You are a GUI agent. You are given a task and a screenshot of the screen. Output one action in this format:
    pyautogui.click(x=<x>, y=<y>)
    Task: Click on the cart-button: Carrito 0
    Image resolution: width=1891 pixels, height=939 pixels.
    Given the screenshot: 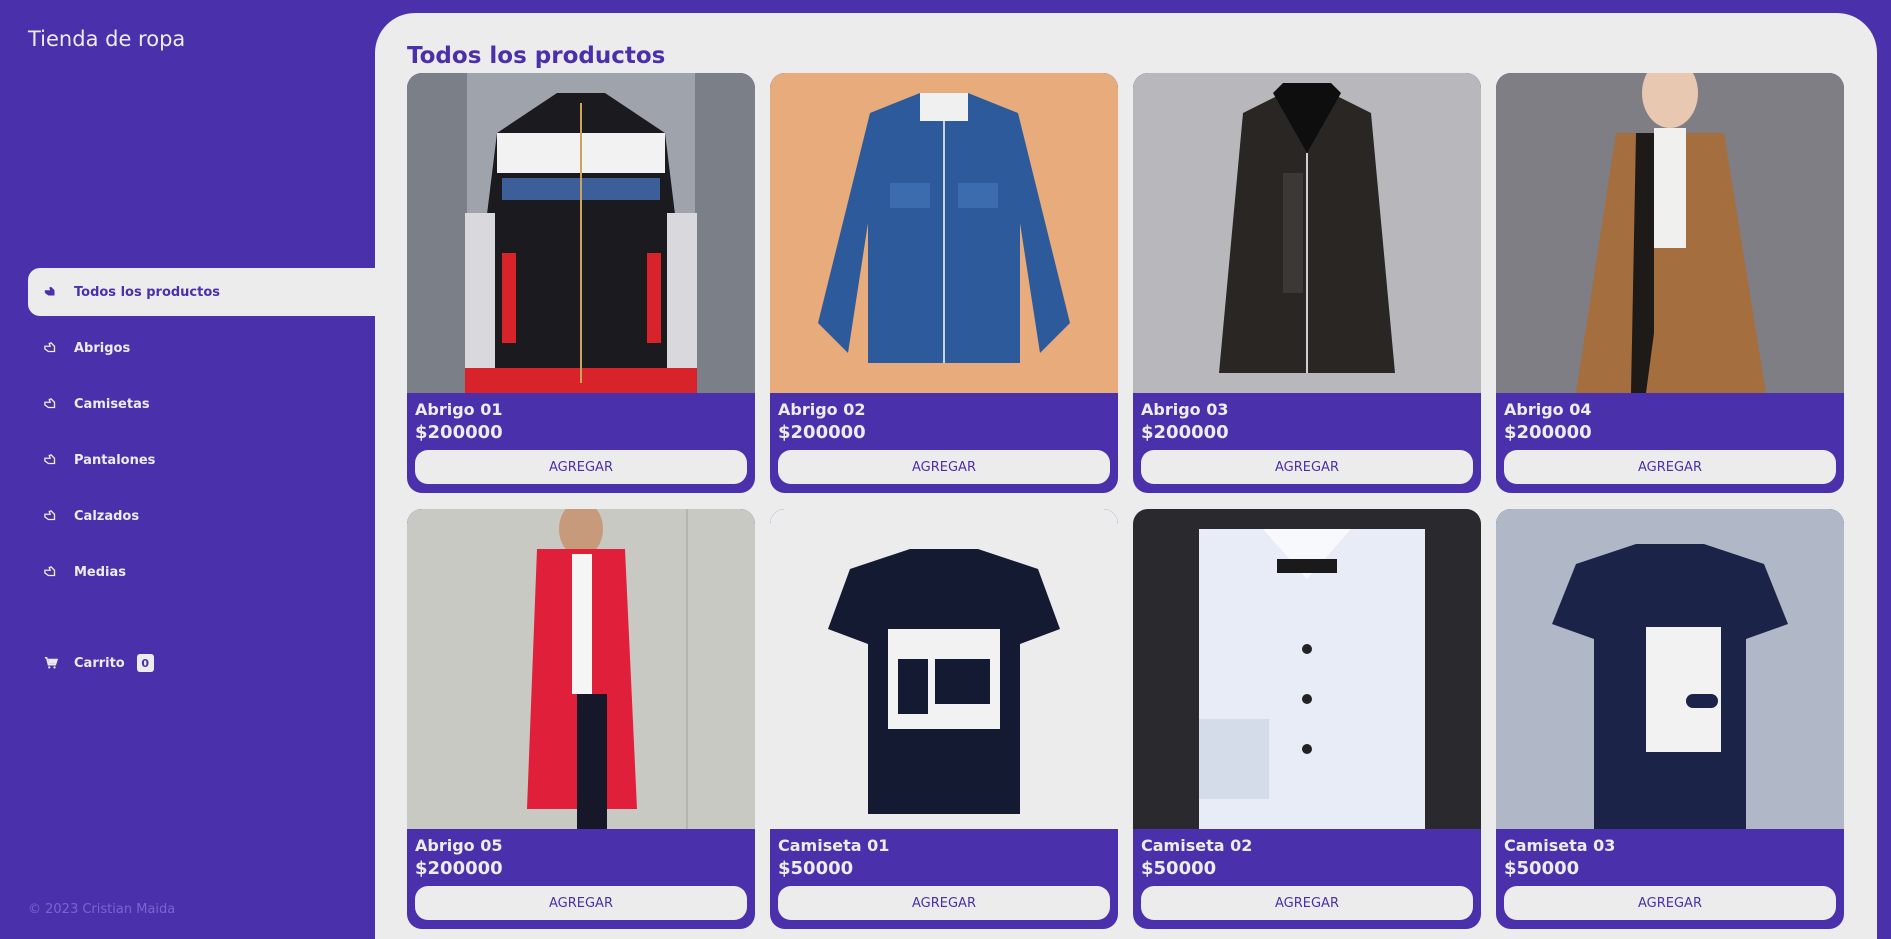 What is the action you would take?
    pyautogui.click(x=178, y=663)
    